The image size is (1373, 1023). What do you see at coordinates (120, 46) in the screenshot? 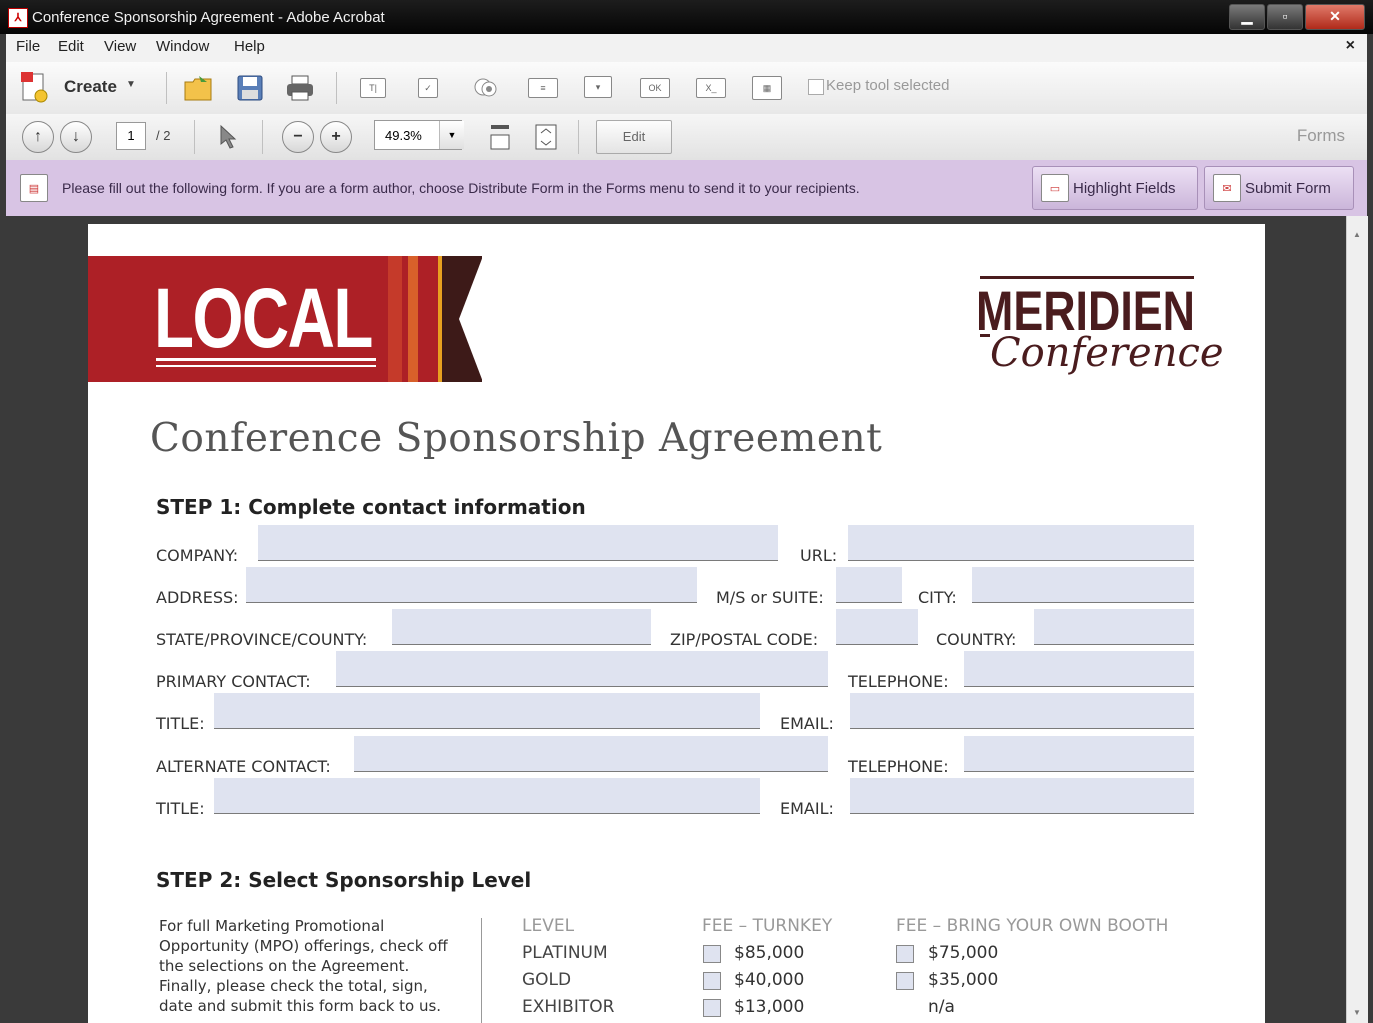
I see `menu-view: View` at bounding box center [120, 46].